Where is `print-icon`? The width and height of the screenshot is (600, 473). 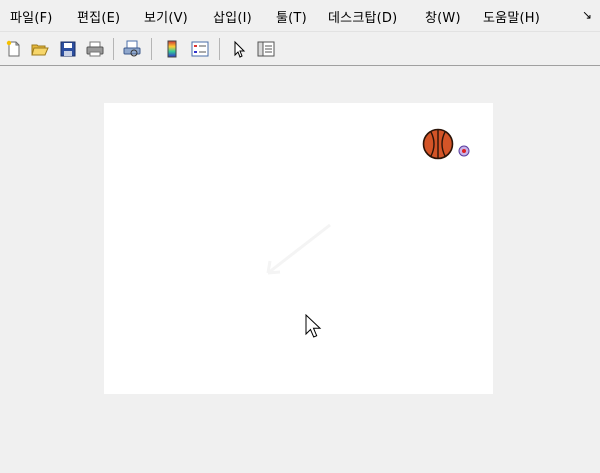 print-icon is located at coordinates (95, 49).